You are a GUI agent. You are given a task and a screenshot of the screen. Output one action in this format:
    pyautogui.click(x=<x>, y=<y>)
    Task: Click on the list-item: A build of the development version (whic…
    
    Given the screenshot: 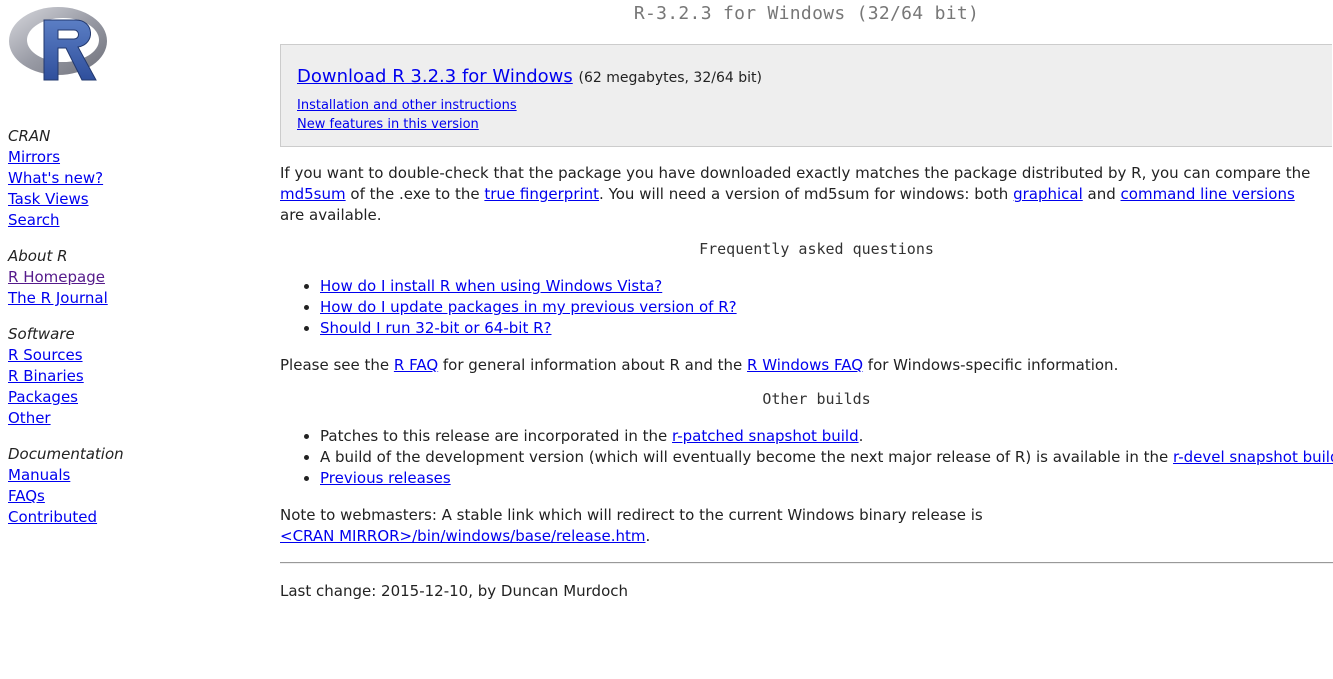 What is the action you would take?
    pyautogui.click(x=826, y=457)
    